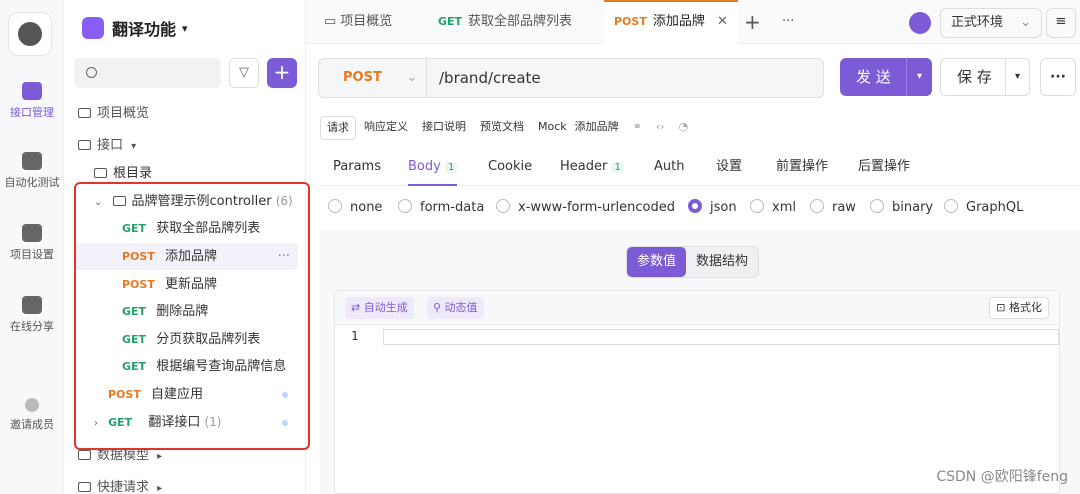 This screenshot has height=494, width=1080. What do you see at coordinates (135, 28) in the screenshot?
I see `project-title: 翻译功能 ▾` at bounding box center [135, 28].